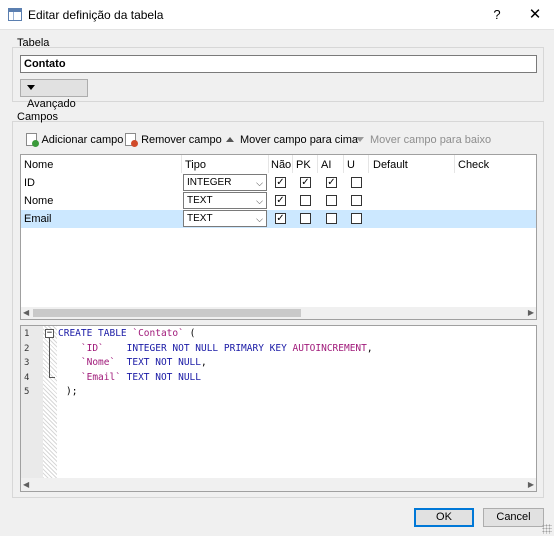 This screenshot has height=536, width=554. Describe the element at coordinates (547, 529) in the screenshot. I see `resize-grip` at that location.